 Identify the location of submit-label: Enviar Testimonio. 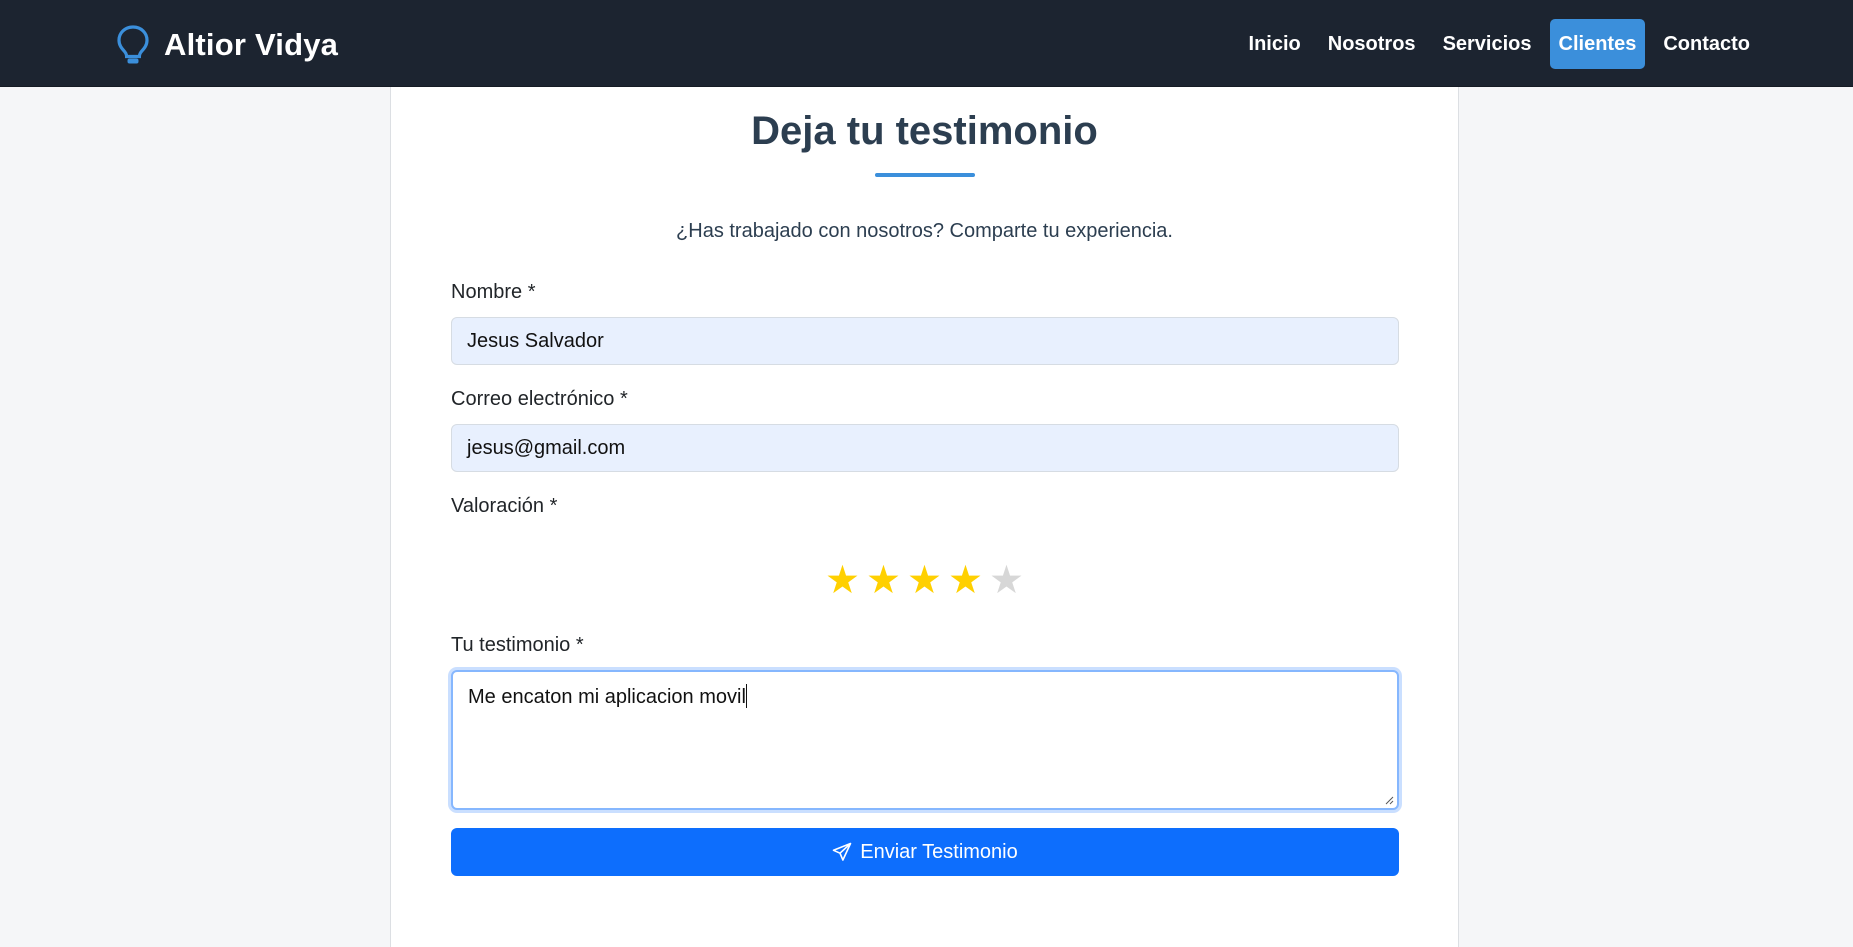
(939, 851).